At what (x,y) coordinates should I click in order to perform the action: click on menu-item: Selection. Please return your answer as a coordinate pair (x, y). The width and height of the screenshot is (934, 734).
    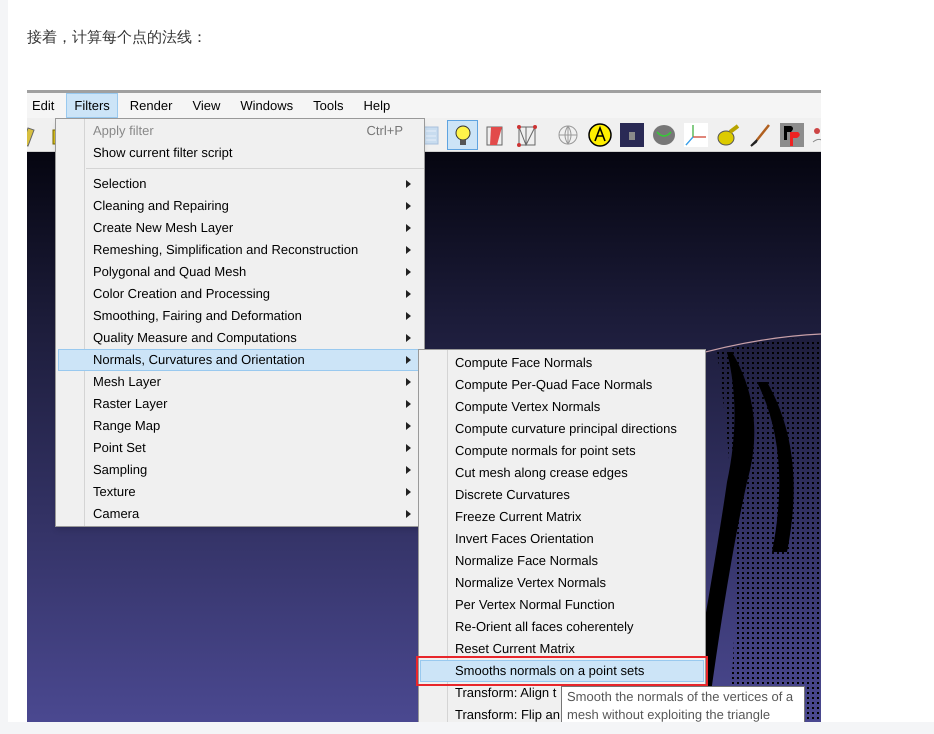
    Looking at the image, I should click on (240, 184).